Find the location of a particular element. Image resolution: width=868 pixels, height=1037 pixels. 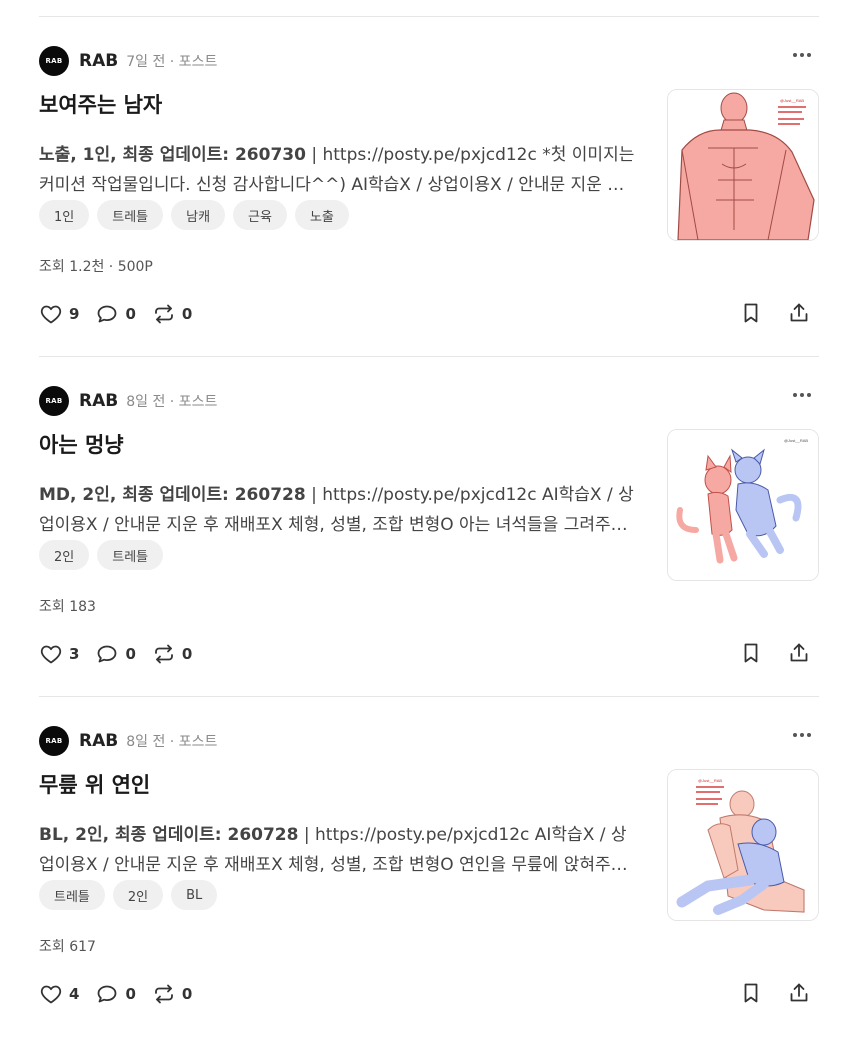

like-button: 4 is located at coordinates (59, 994).